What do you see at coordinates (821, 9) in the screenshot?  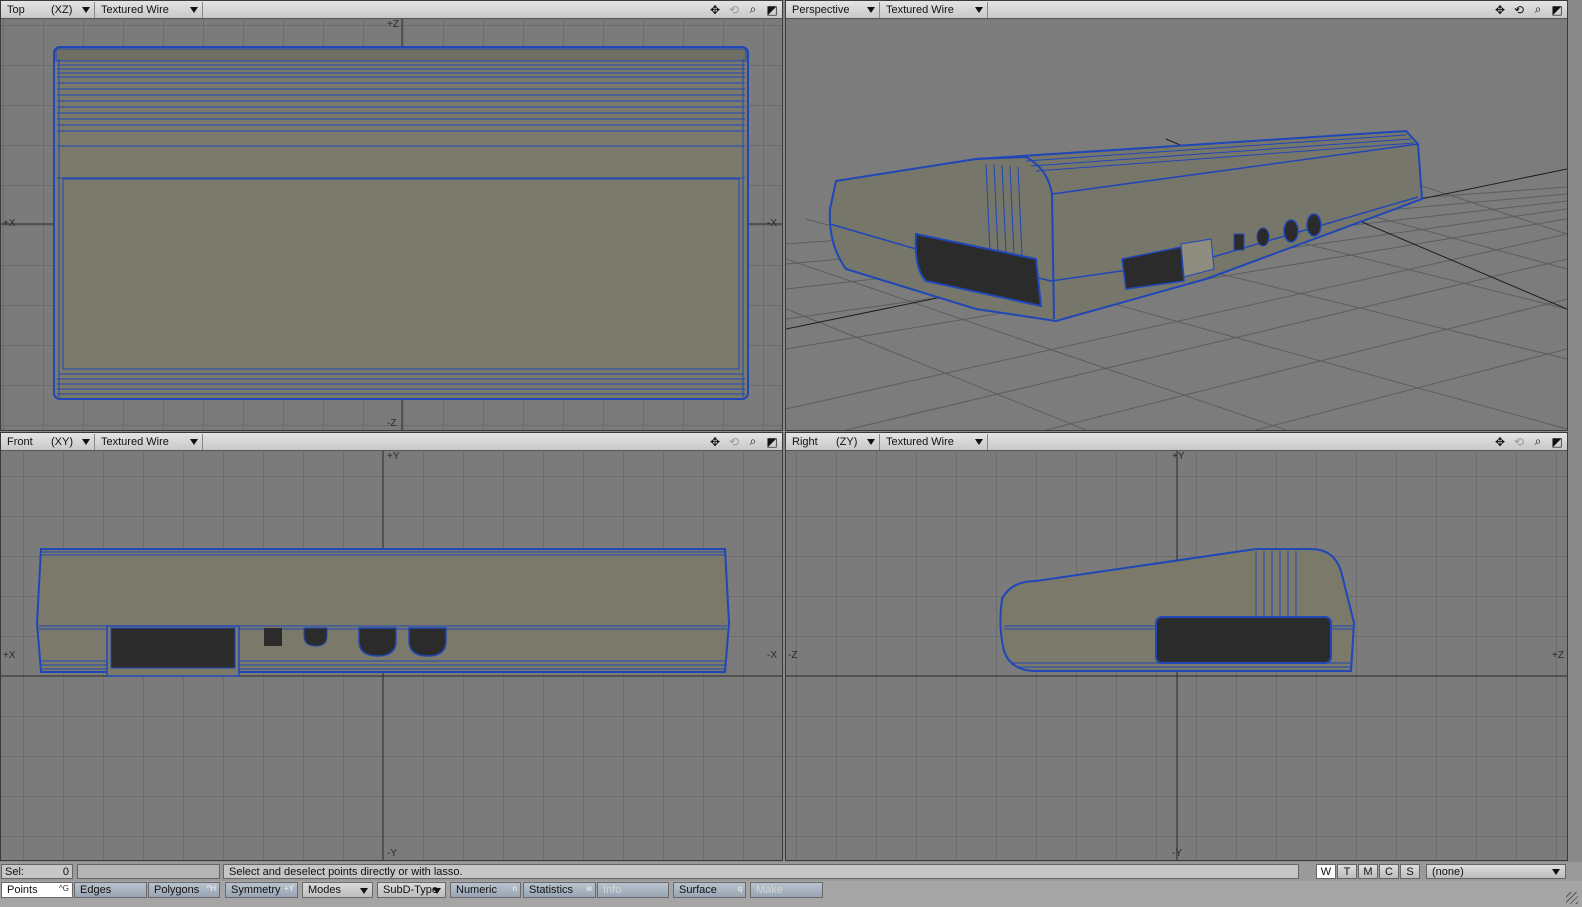 I see `view-name: Perspective` at bounding box center [821, 9].